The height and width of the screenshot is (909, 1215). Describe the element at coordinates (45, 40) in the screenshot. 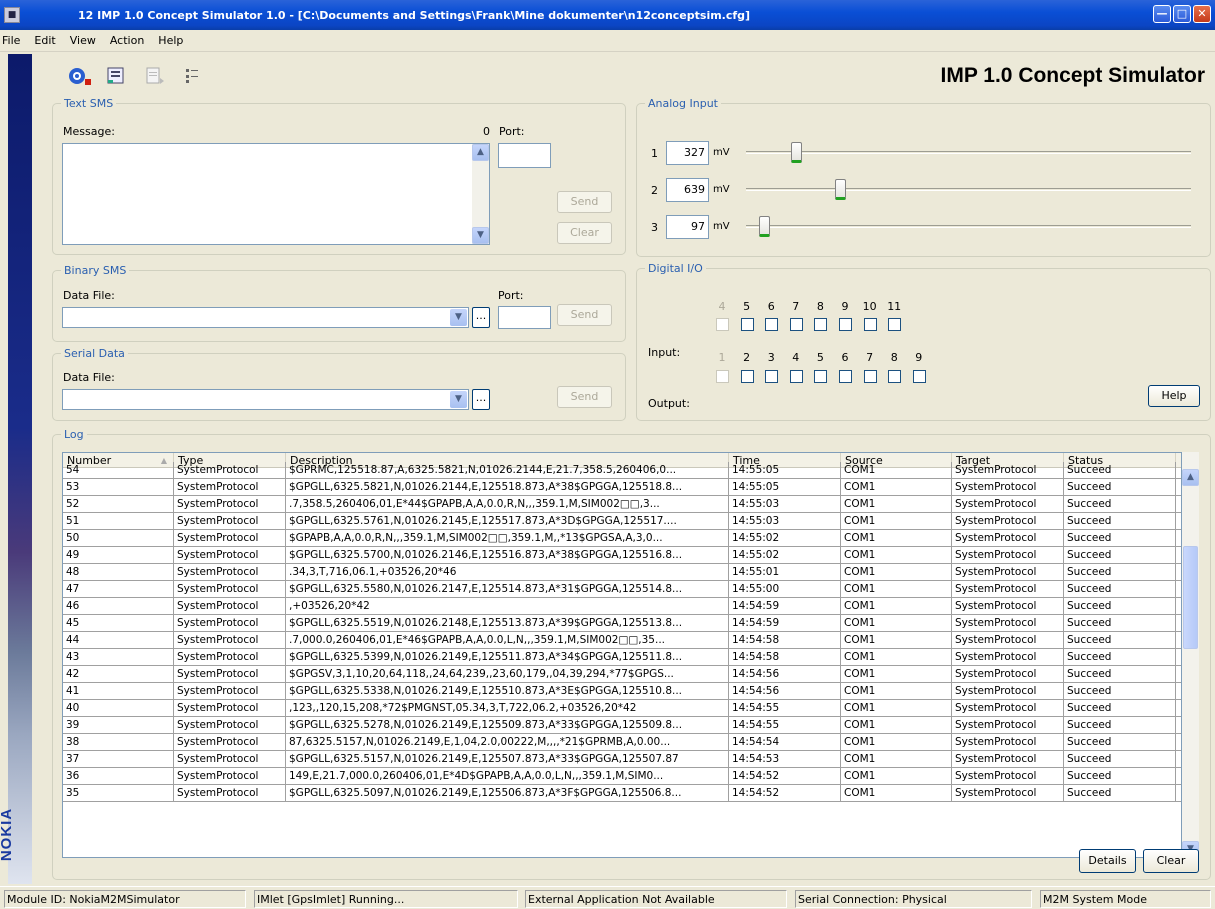

I see `menu-edit: Edit` at that location.